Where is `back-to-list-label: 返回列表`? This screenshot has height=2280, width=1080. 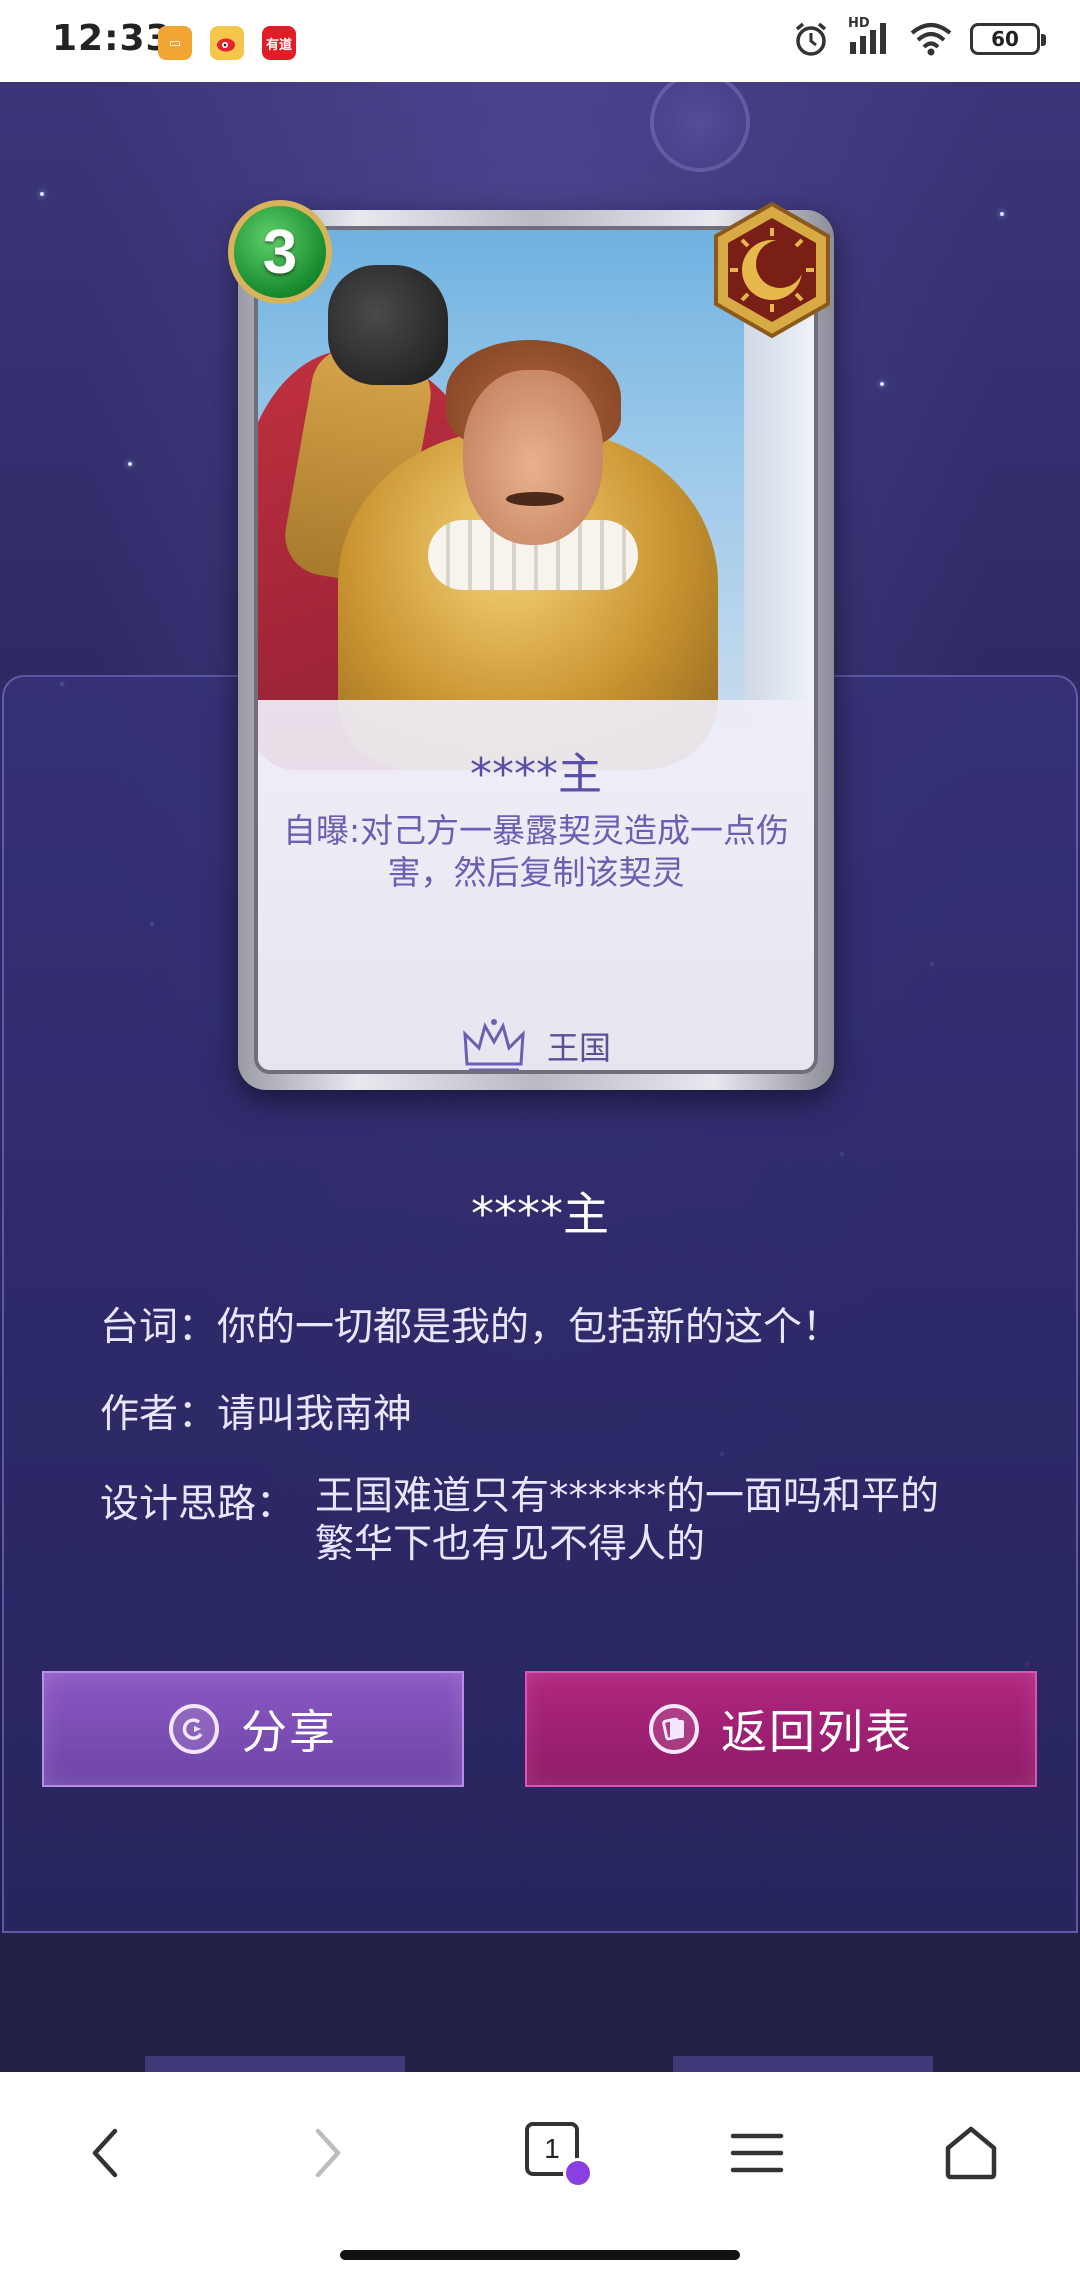 back-to-list-label: 返回列表 is located at coordinates (817, 1732).